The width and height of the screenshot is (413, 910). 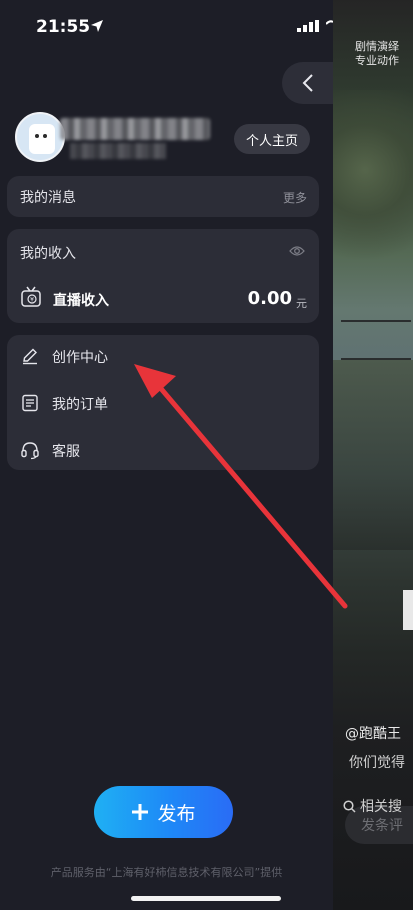 I want to click on live-income-label: 直播收入, so click(x=81, y=301).